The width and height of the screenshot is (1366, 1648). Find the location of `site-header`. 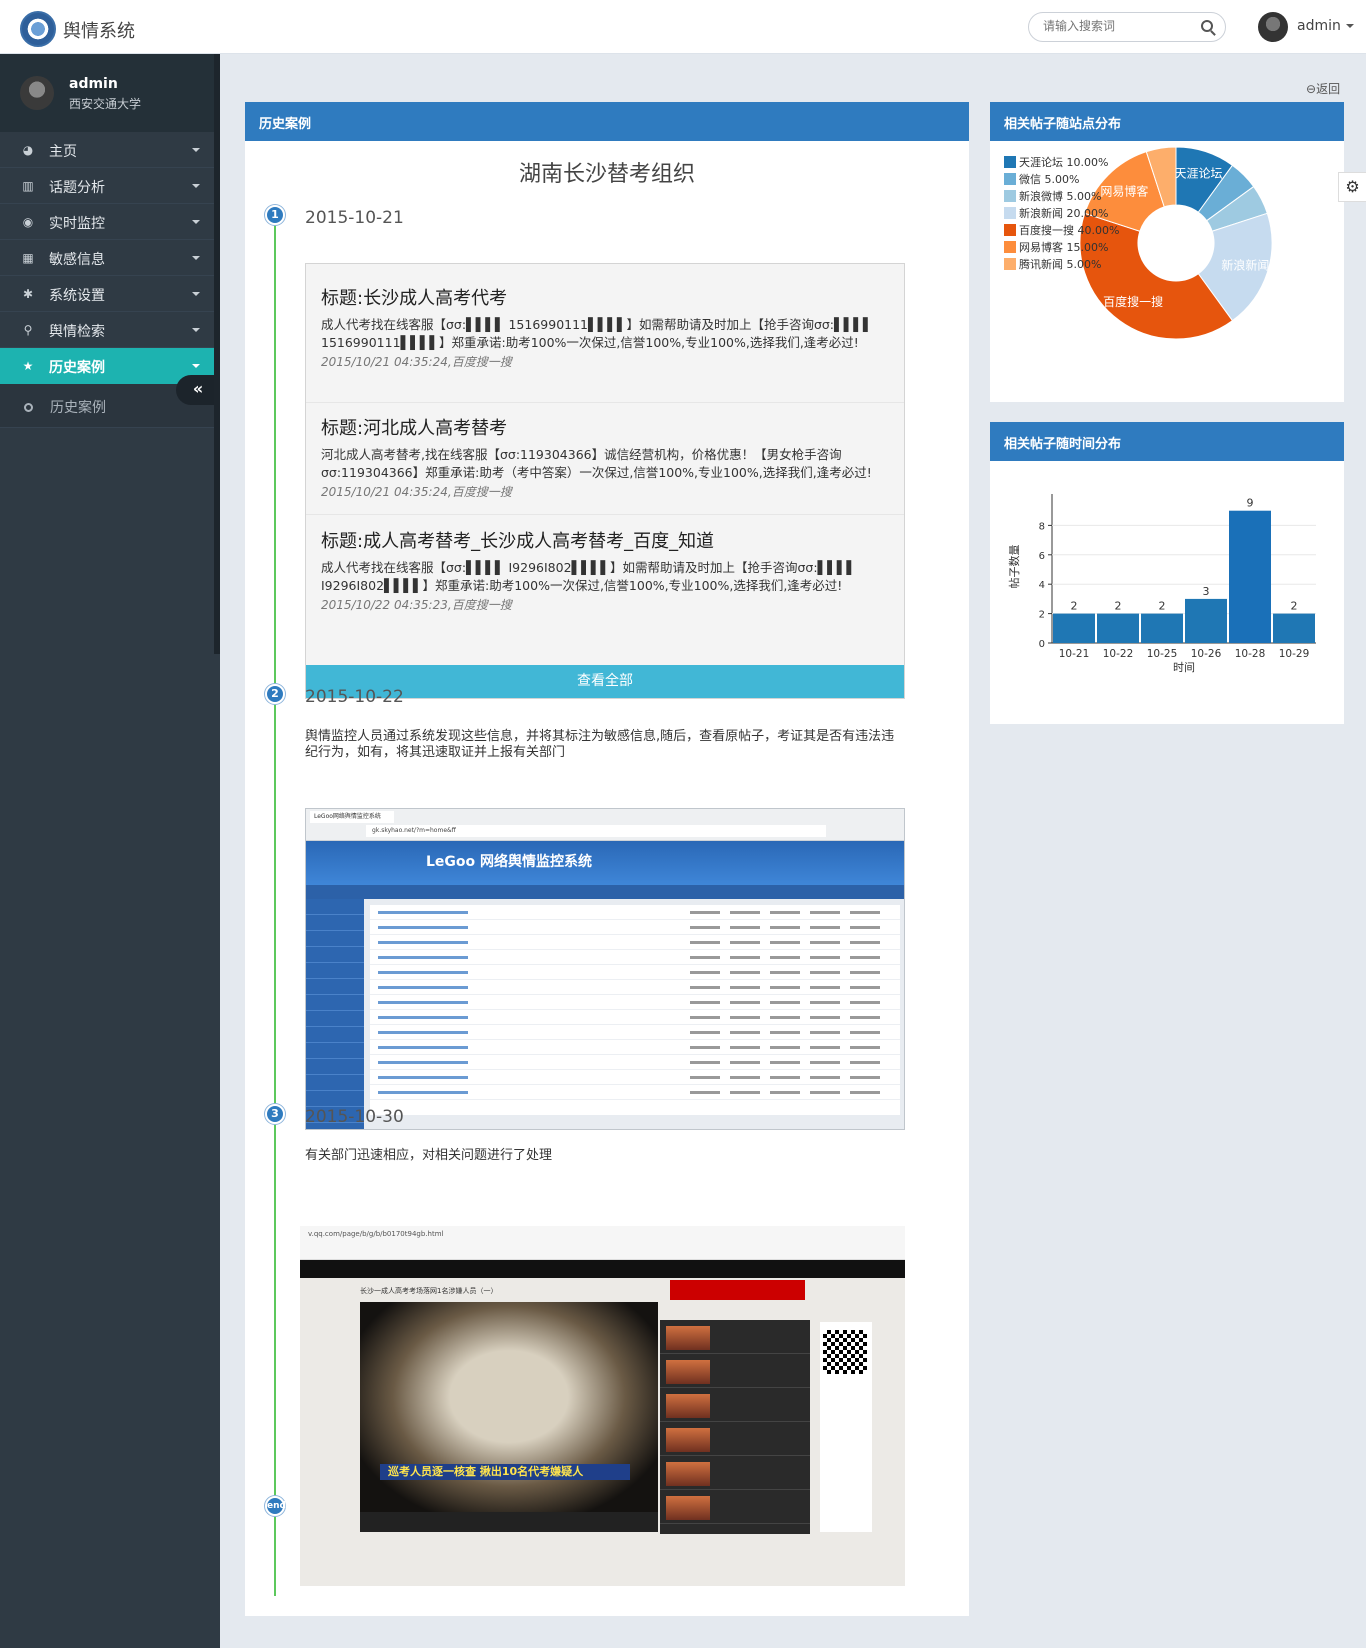

site-header is located at coordinates (602, 1269).